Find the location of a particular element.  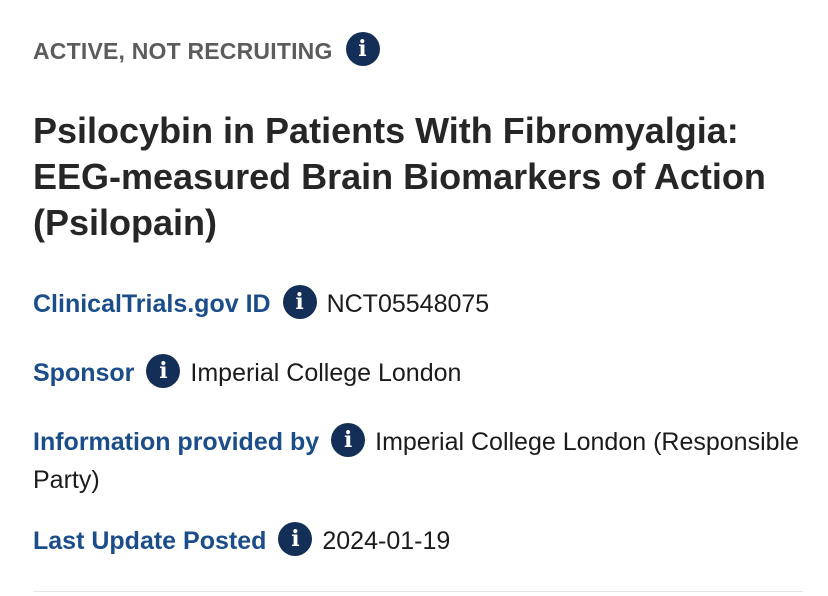

sponsor-row: Sponsor i Imperial College London is located at coordinates (423, 373).